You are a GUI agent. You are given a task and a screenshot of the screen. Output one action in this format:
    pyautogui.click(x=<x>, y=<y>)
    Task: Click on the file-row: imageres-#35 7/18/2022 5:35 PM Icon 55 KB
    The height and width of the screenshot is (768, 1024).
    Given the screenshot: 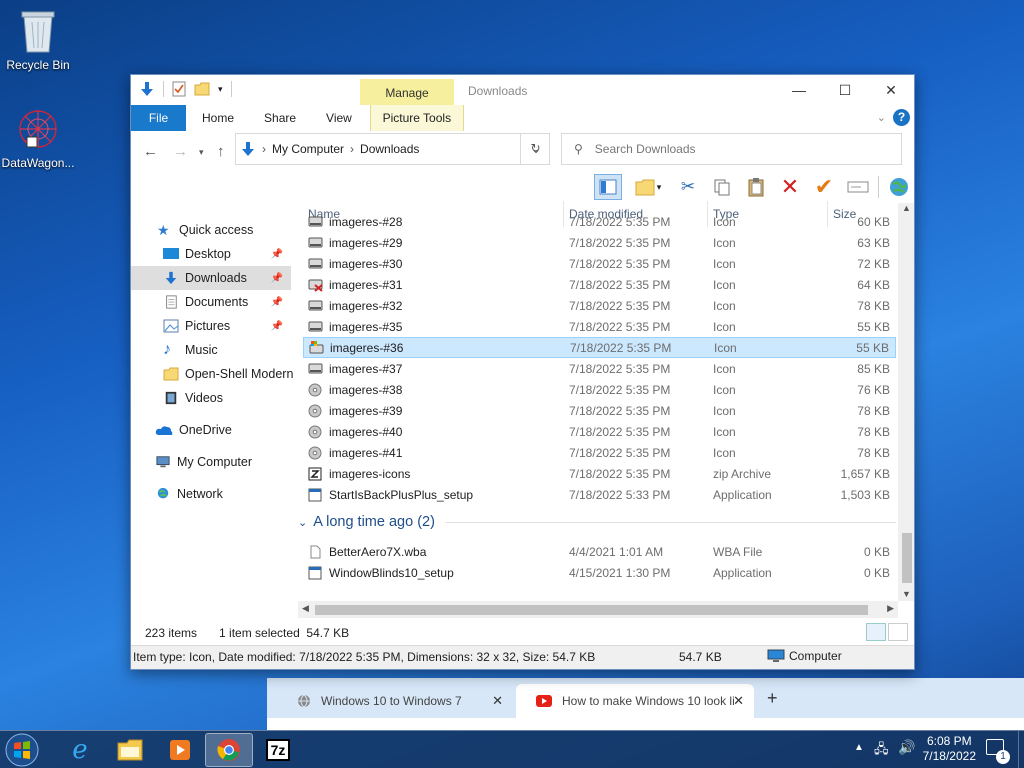 What is the action you would take?
    pyautogui.click(x=599, y=326)
    